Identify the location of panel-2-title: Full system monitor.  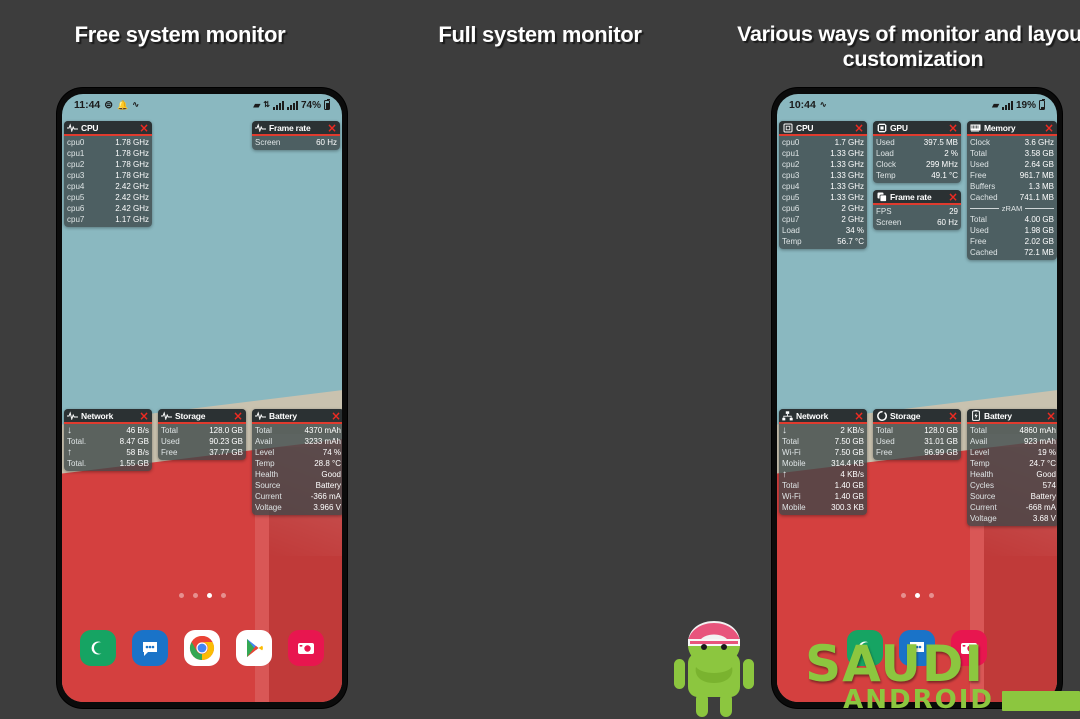
(540, 34).